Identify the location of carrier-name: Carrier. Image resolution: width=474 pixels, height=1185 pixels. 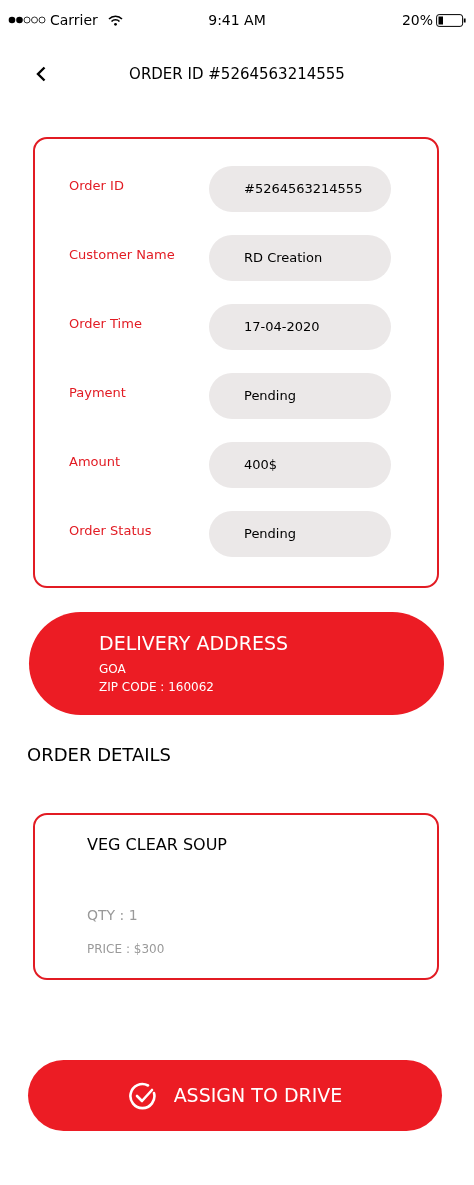
(74, 20).